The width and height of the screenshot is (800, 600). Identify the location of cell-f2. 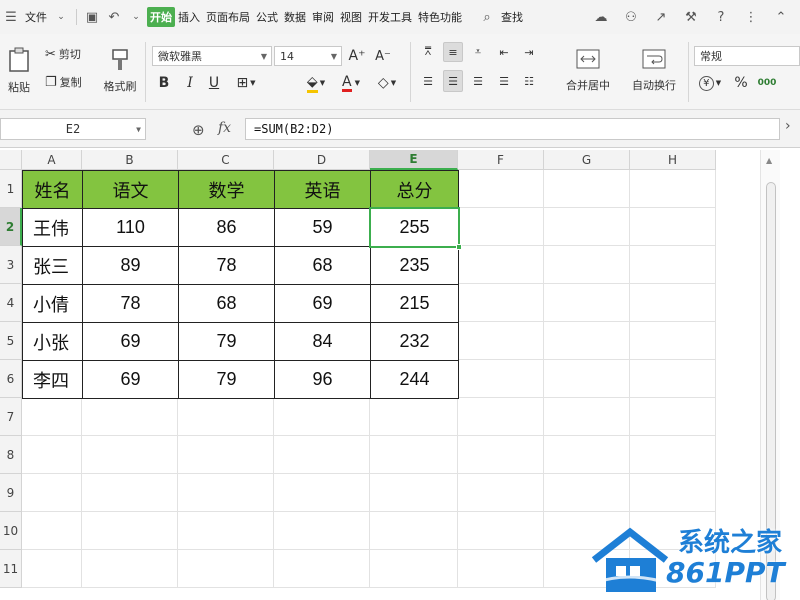
(501, 227).